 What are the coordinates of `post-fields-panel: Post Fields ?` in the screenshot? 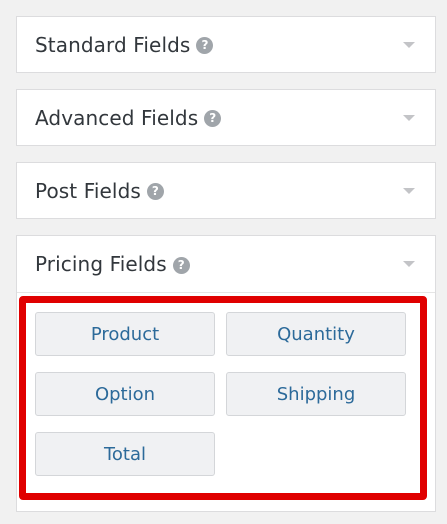 It's located at (226, 190).